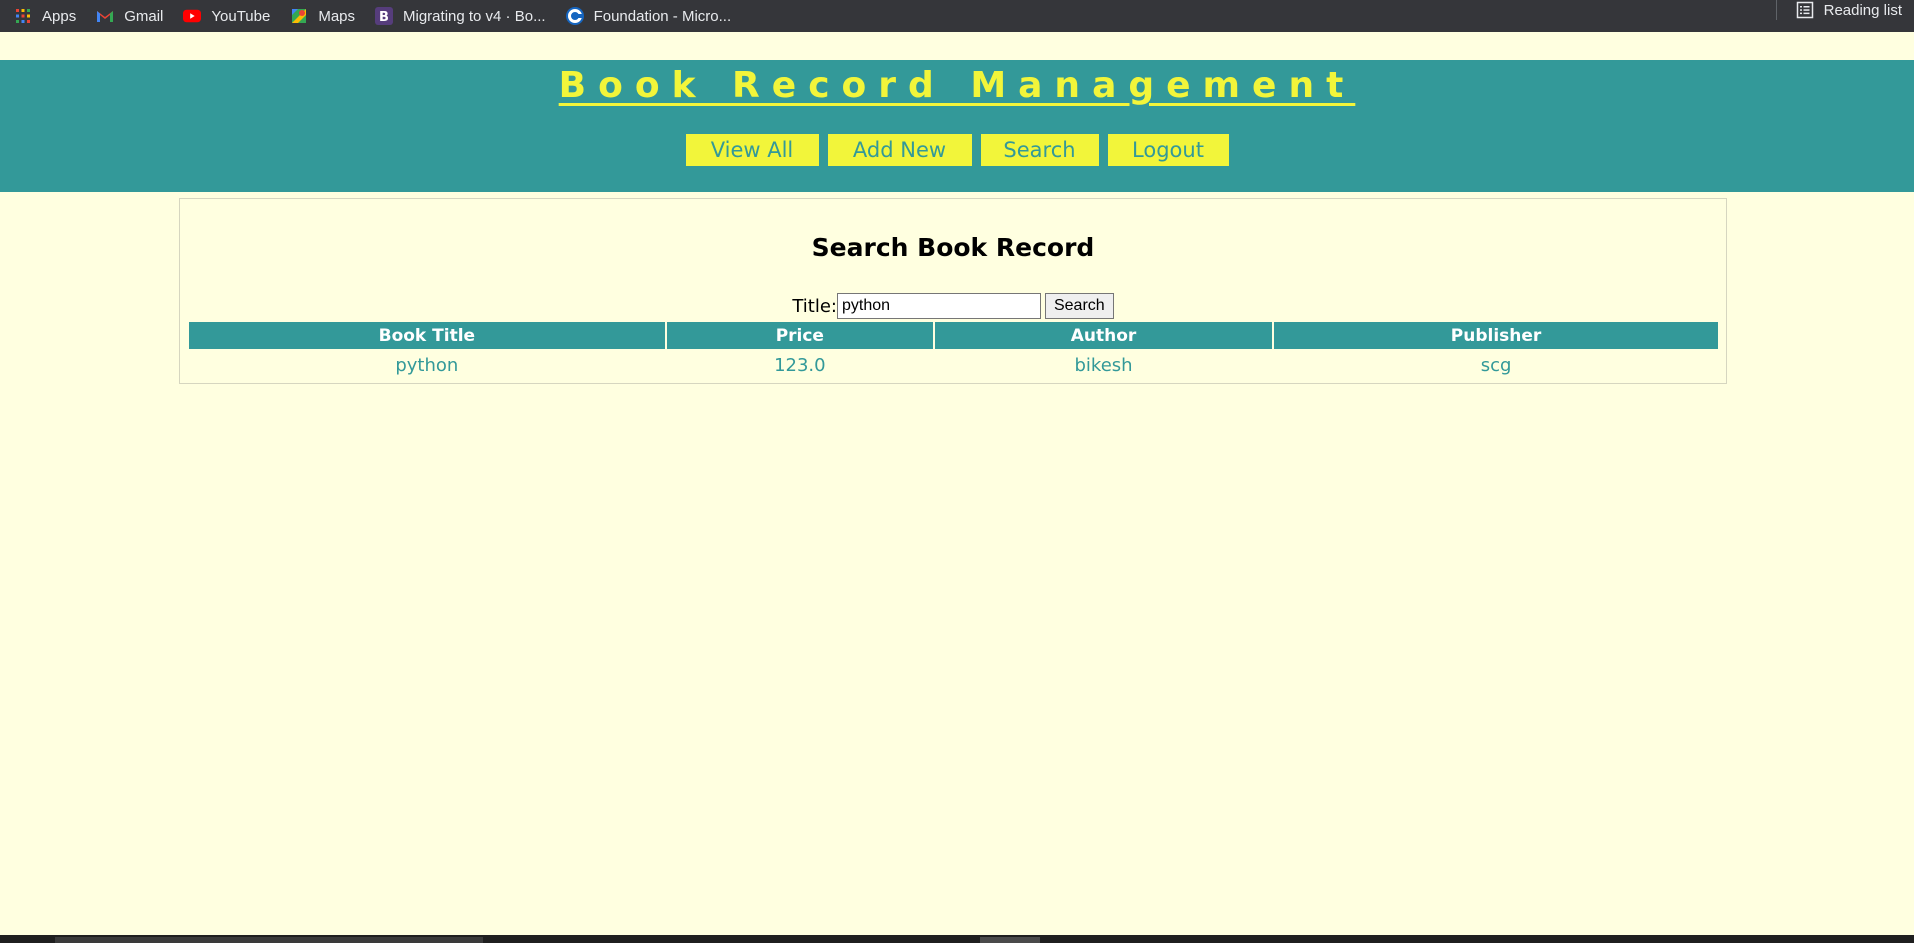 The width and height of the screenshot is (1914, 943). Describe the element at coordinates (1805, 10) in the screenshot. I see `reading-list-icon` at that location.